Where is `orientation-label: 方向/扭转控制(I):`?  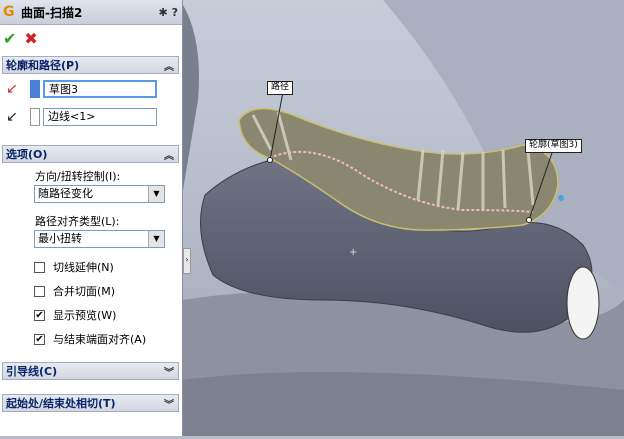 orientation-label: 方向/扭转控制(I): is located at coordinates (78, 176).